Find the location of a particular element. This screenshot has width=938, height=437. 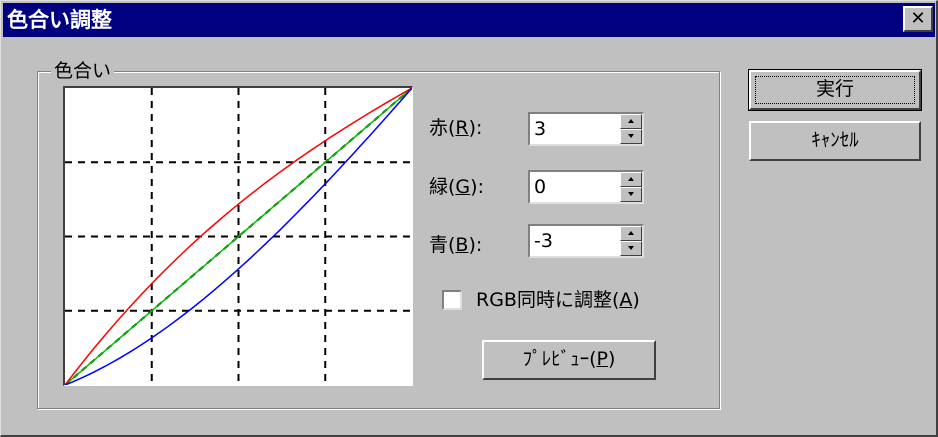

red-increment-button is located at coordinates (631, 121).